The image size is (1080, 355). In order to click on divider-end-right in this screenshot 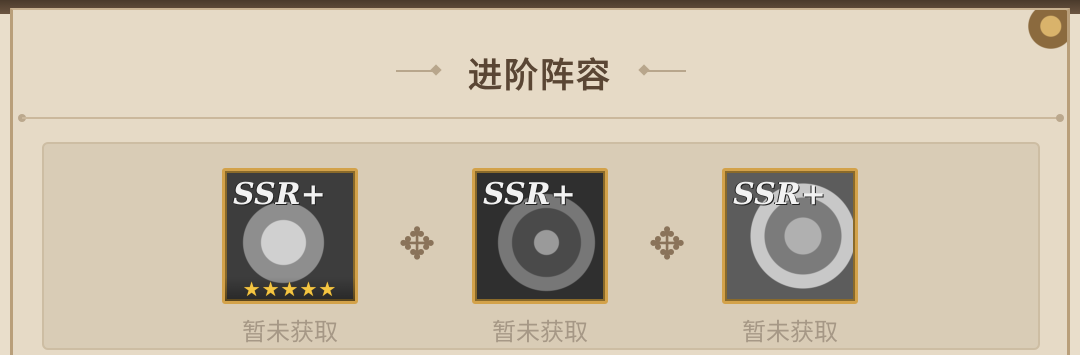, I will do `click(1060, 118)`.